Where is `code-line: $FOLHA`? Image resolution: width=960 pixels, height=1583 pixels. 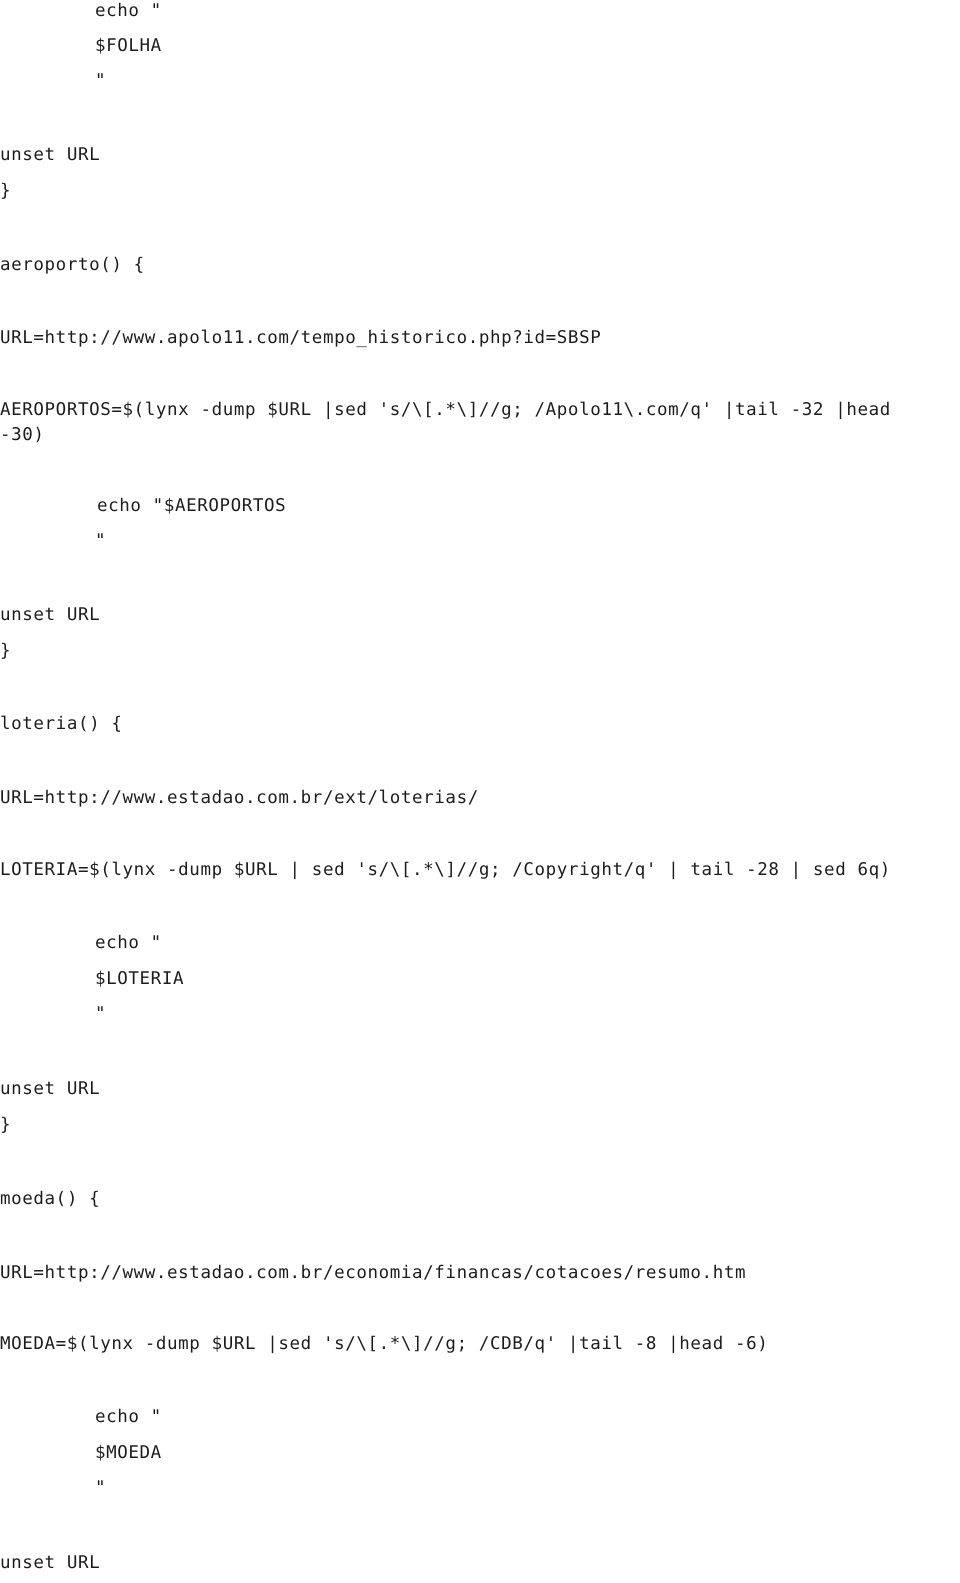 code-line: $FOLHA is located at coordinates (128, 46).